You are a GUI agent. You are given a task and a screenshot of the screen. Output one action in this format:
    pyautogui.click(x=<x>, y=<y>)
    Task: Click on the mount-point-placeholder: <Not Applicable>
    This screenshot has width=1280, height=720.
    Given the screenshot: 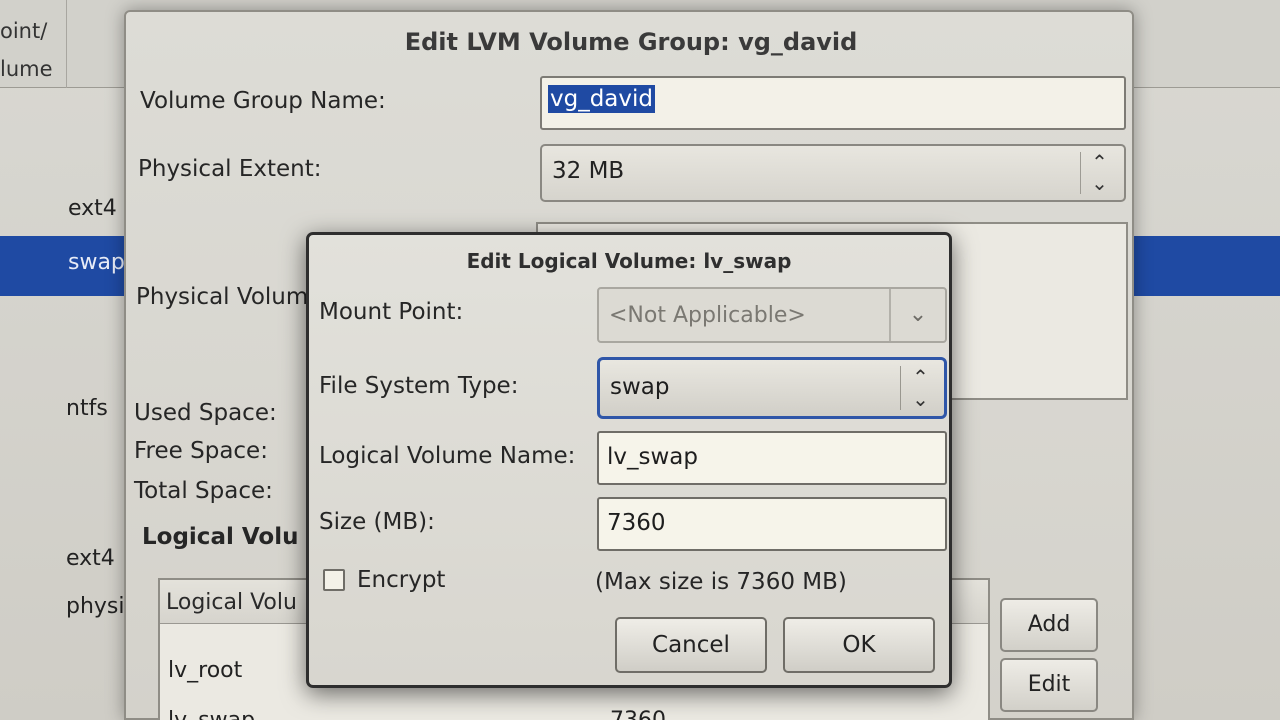 What is the action you would take?
    pyautogui.click(x=707, y=315)
    